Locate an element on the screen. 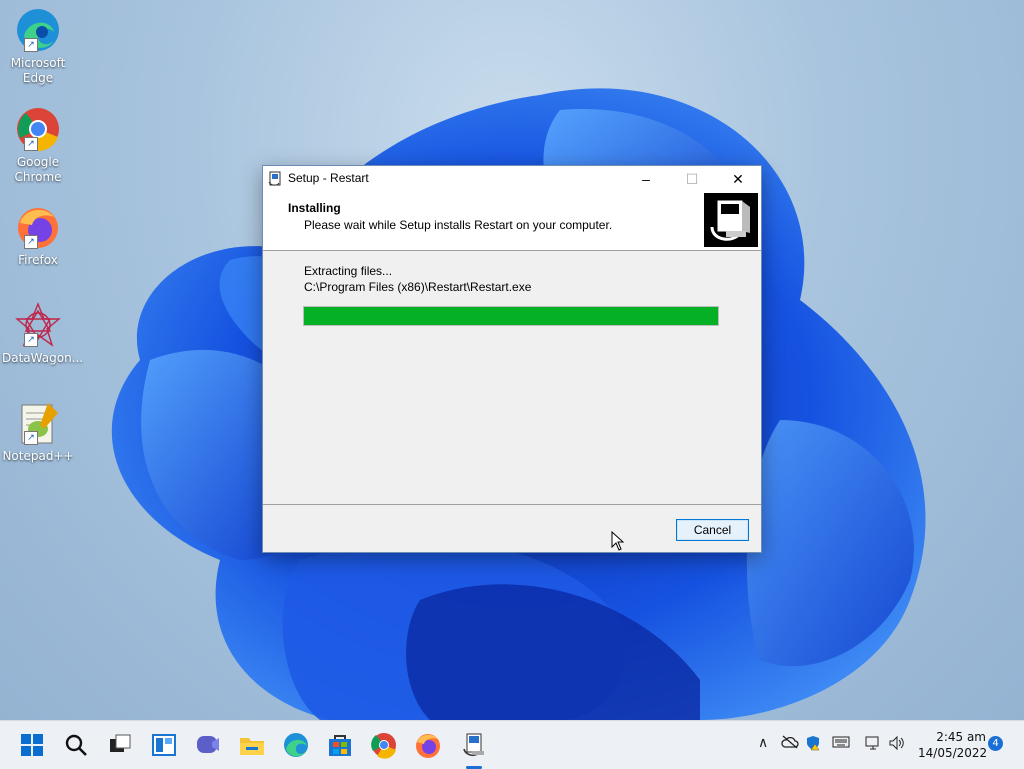 This screenshot has width=1024, height=769. search-button is located at coordinates (76, 745).